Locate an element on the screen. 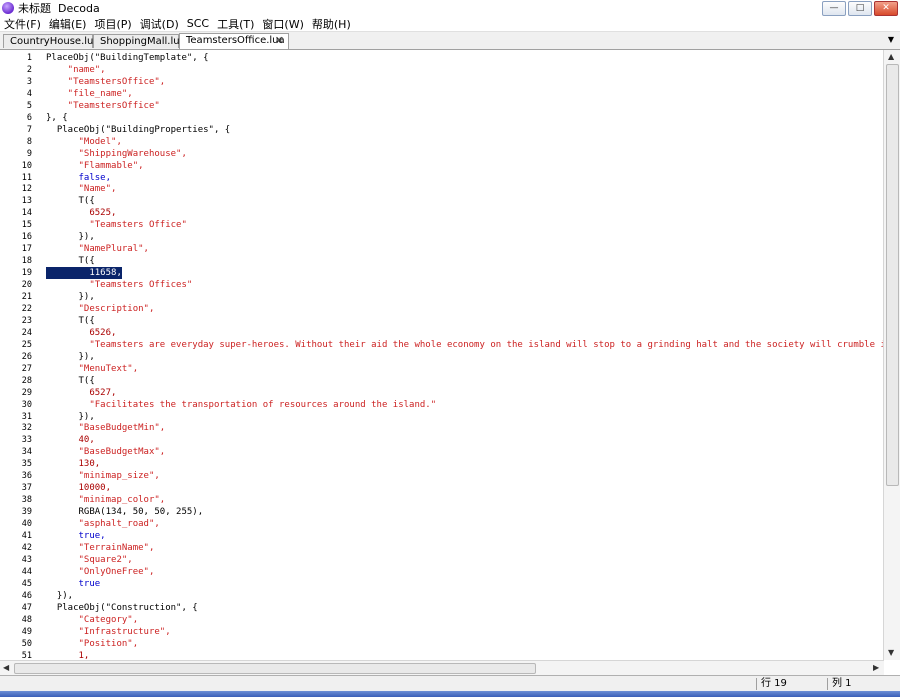  menu-debug: 调试(D) is located at coordinates (159, 24).